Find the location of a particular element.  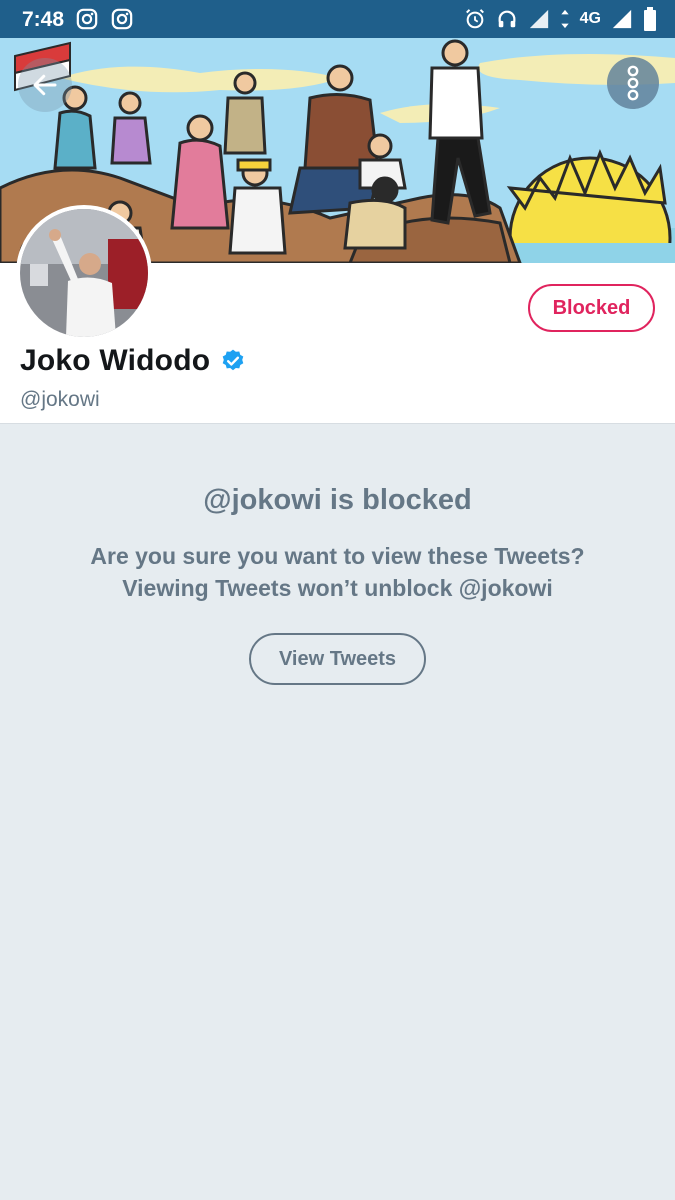

arrow-left-icon is located at coordinates (45, 85).